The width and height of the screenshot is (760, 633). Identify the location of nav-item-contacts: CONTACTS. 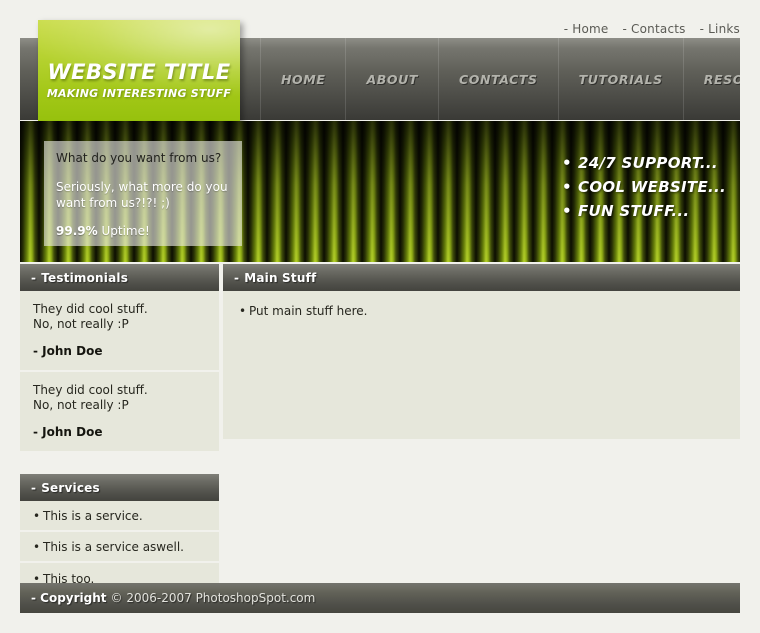
(499, 79).